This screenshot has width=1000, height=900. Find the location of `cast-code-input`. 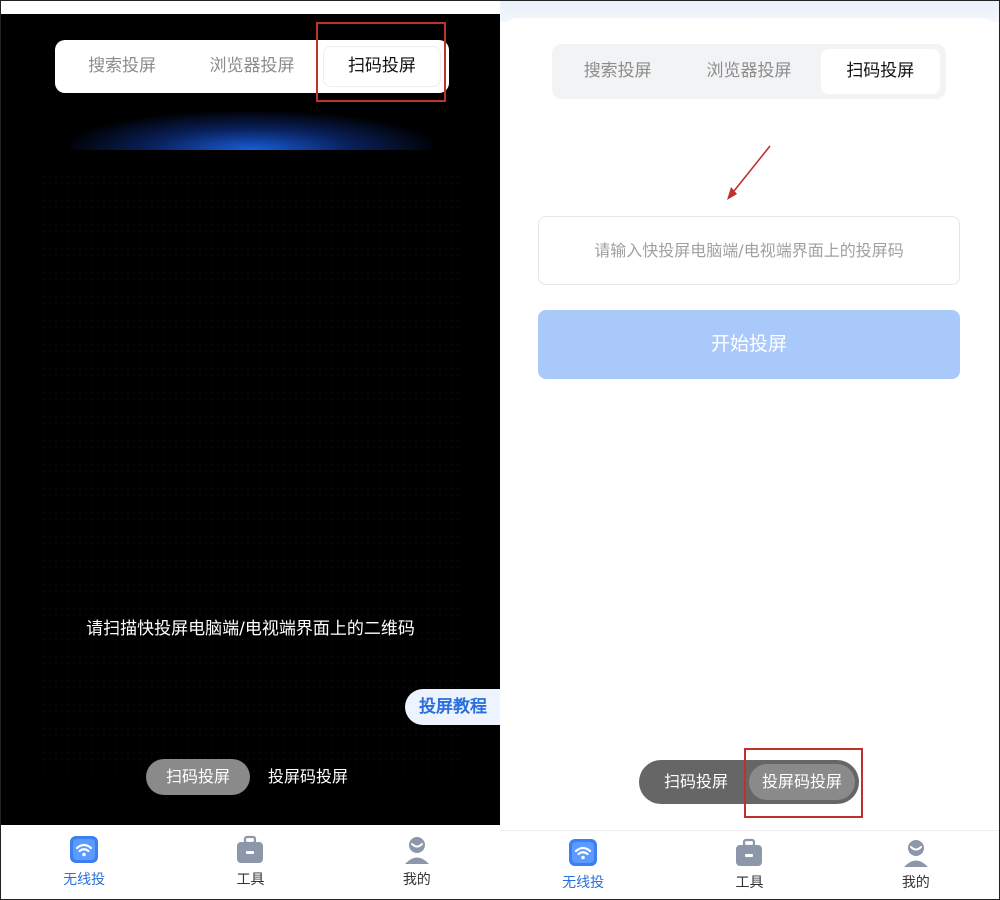

cast-code-input is located at coordinates (749, 250).